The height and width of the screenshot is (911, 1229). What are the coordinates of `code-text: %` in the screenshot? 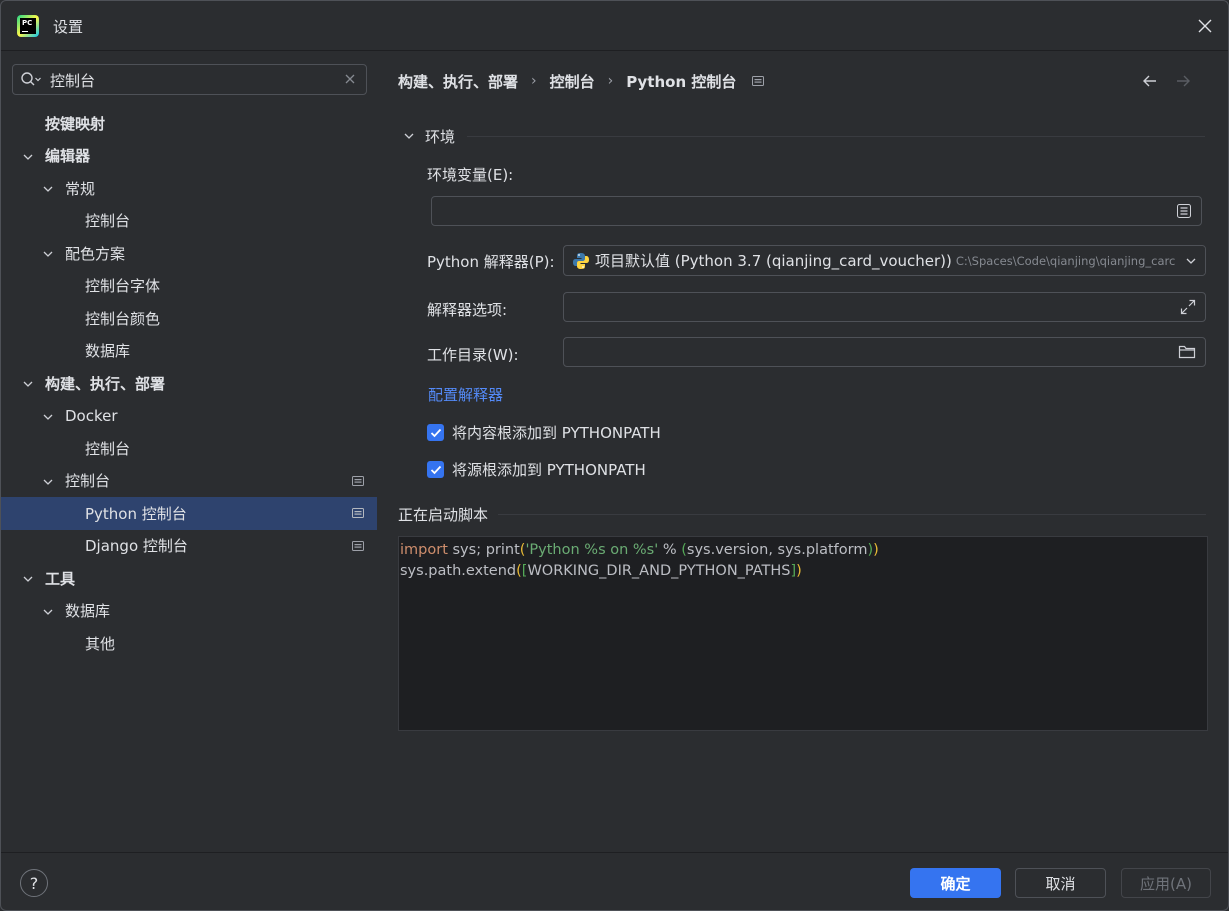 It's located at (670, 550).